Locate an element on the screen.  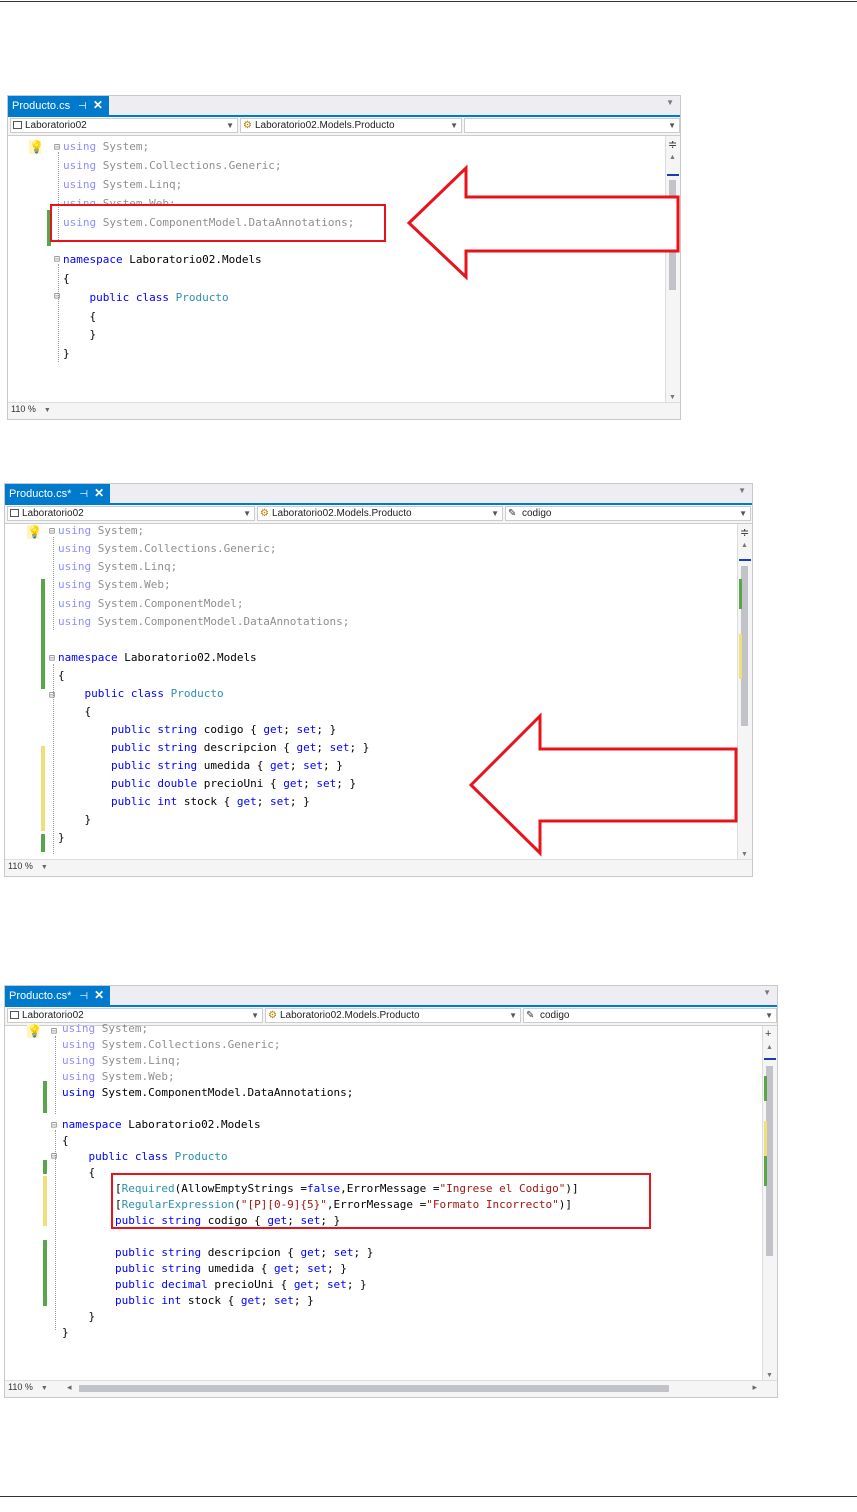
tab-producto-cs: Producto.cs ⊣ ✕ is located at coordinates (58, 105).